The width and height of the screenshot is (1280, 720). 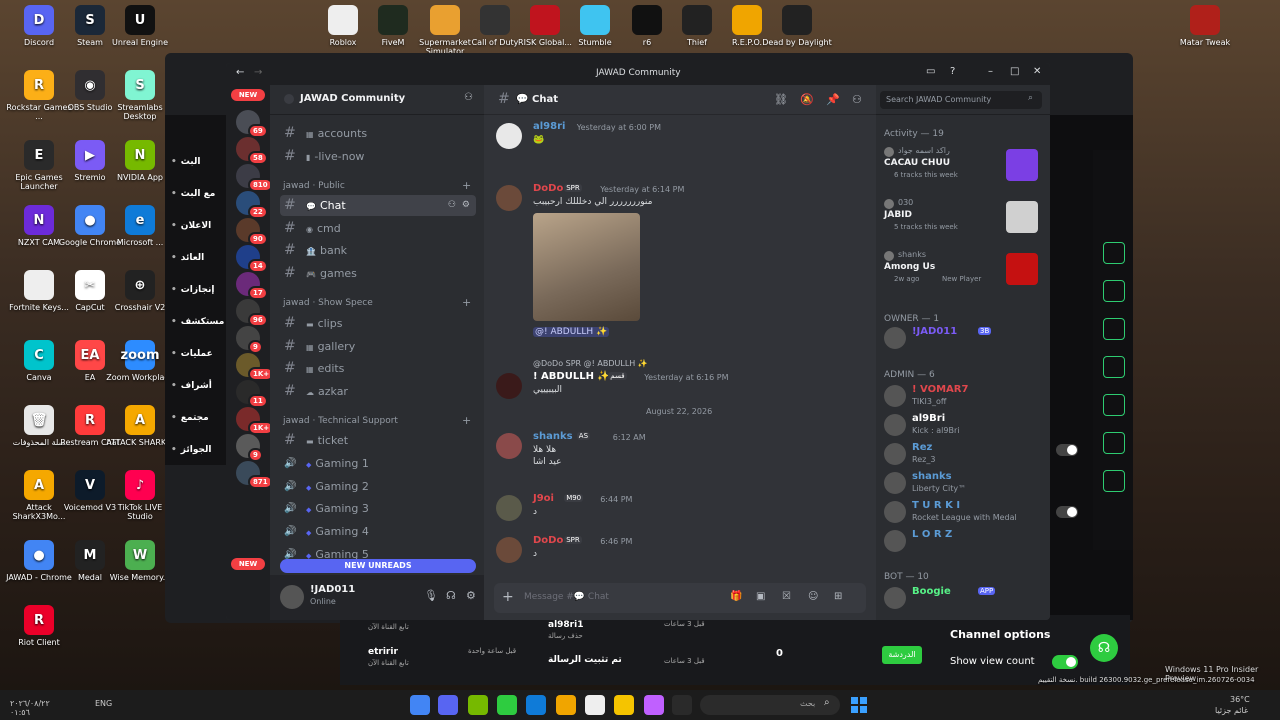 I want to click on bg-name3: etririr, so click(x=383, y=652).